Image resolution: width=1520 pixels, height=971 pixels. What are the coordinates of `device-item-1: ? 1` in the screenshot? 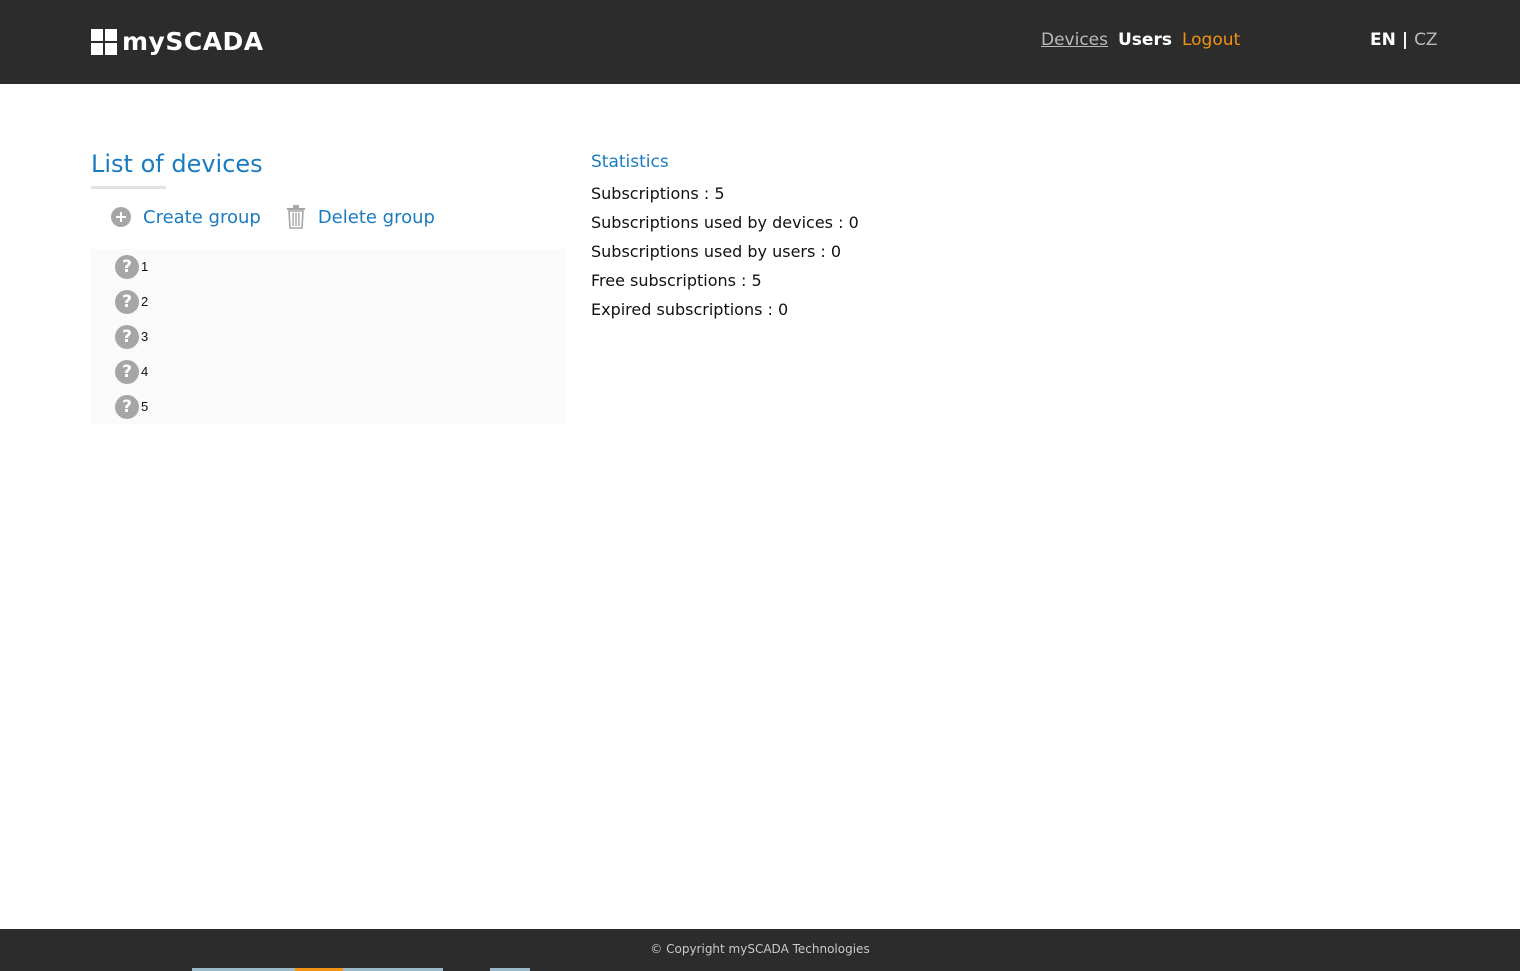 It's located at (328, 266).